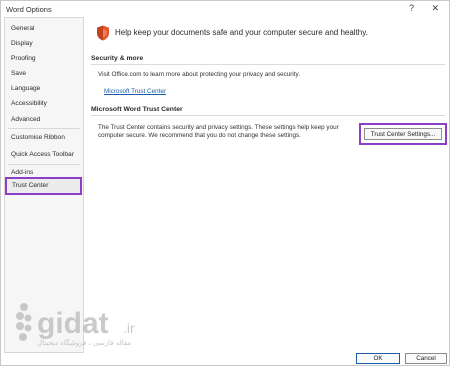 The width and height of the screenshot is (450, 366). Describe the element at coordinates (29, 103) in the screenshot. I see `sidebar-item-accessibility: Accessibility` at that location.